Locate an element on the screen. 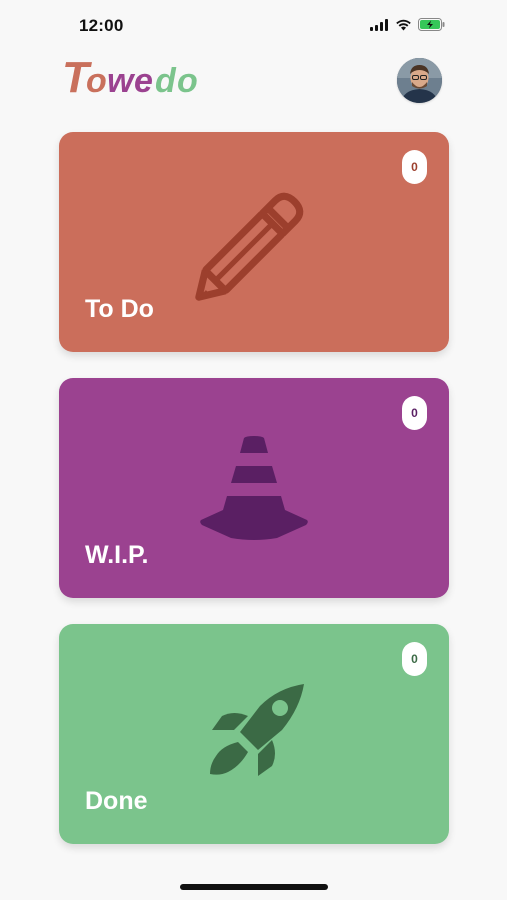 Image resolution: width=507 pixels, height=900 pixels. app-logo: T o w e d o is located at coordinates (130, 77).